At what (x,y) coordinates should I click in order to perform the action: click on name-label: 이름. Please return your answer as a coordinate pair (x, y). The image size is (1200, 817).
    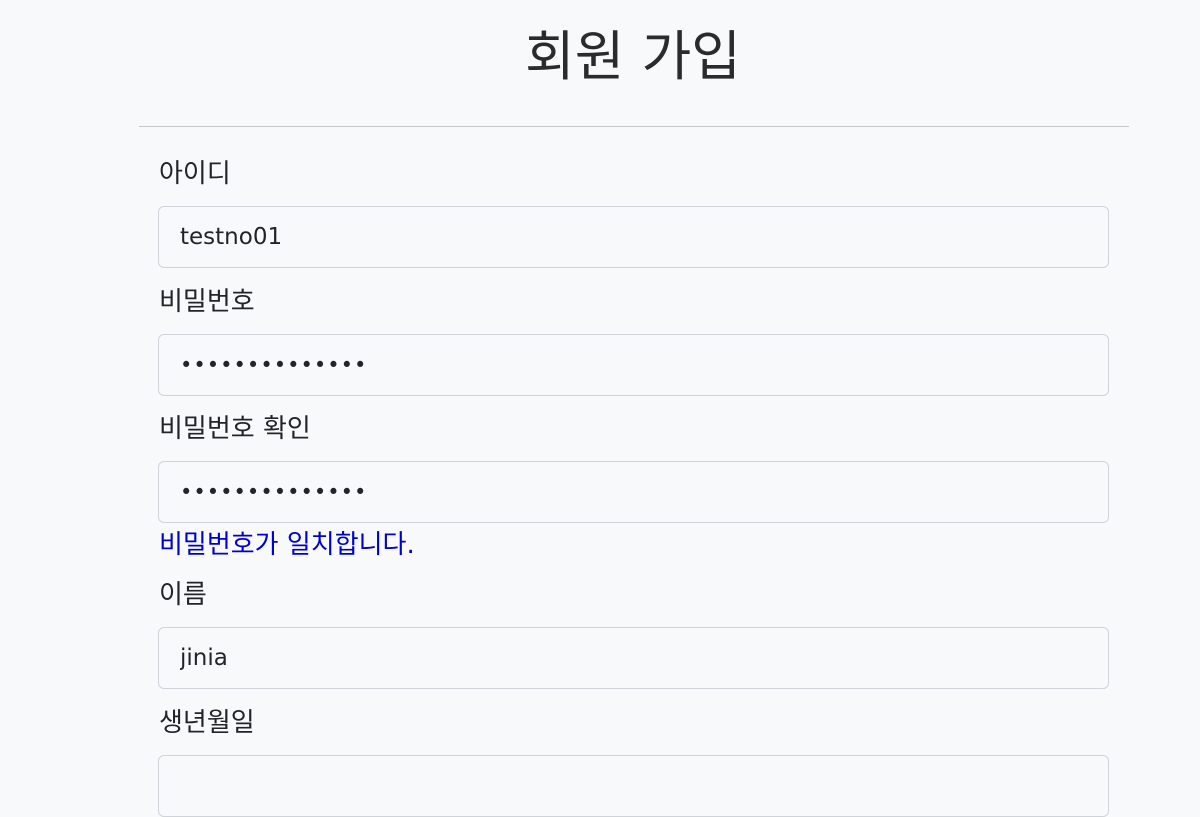
    Looking at the image, I should click on (183, 595).